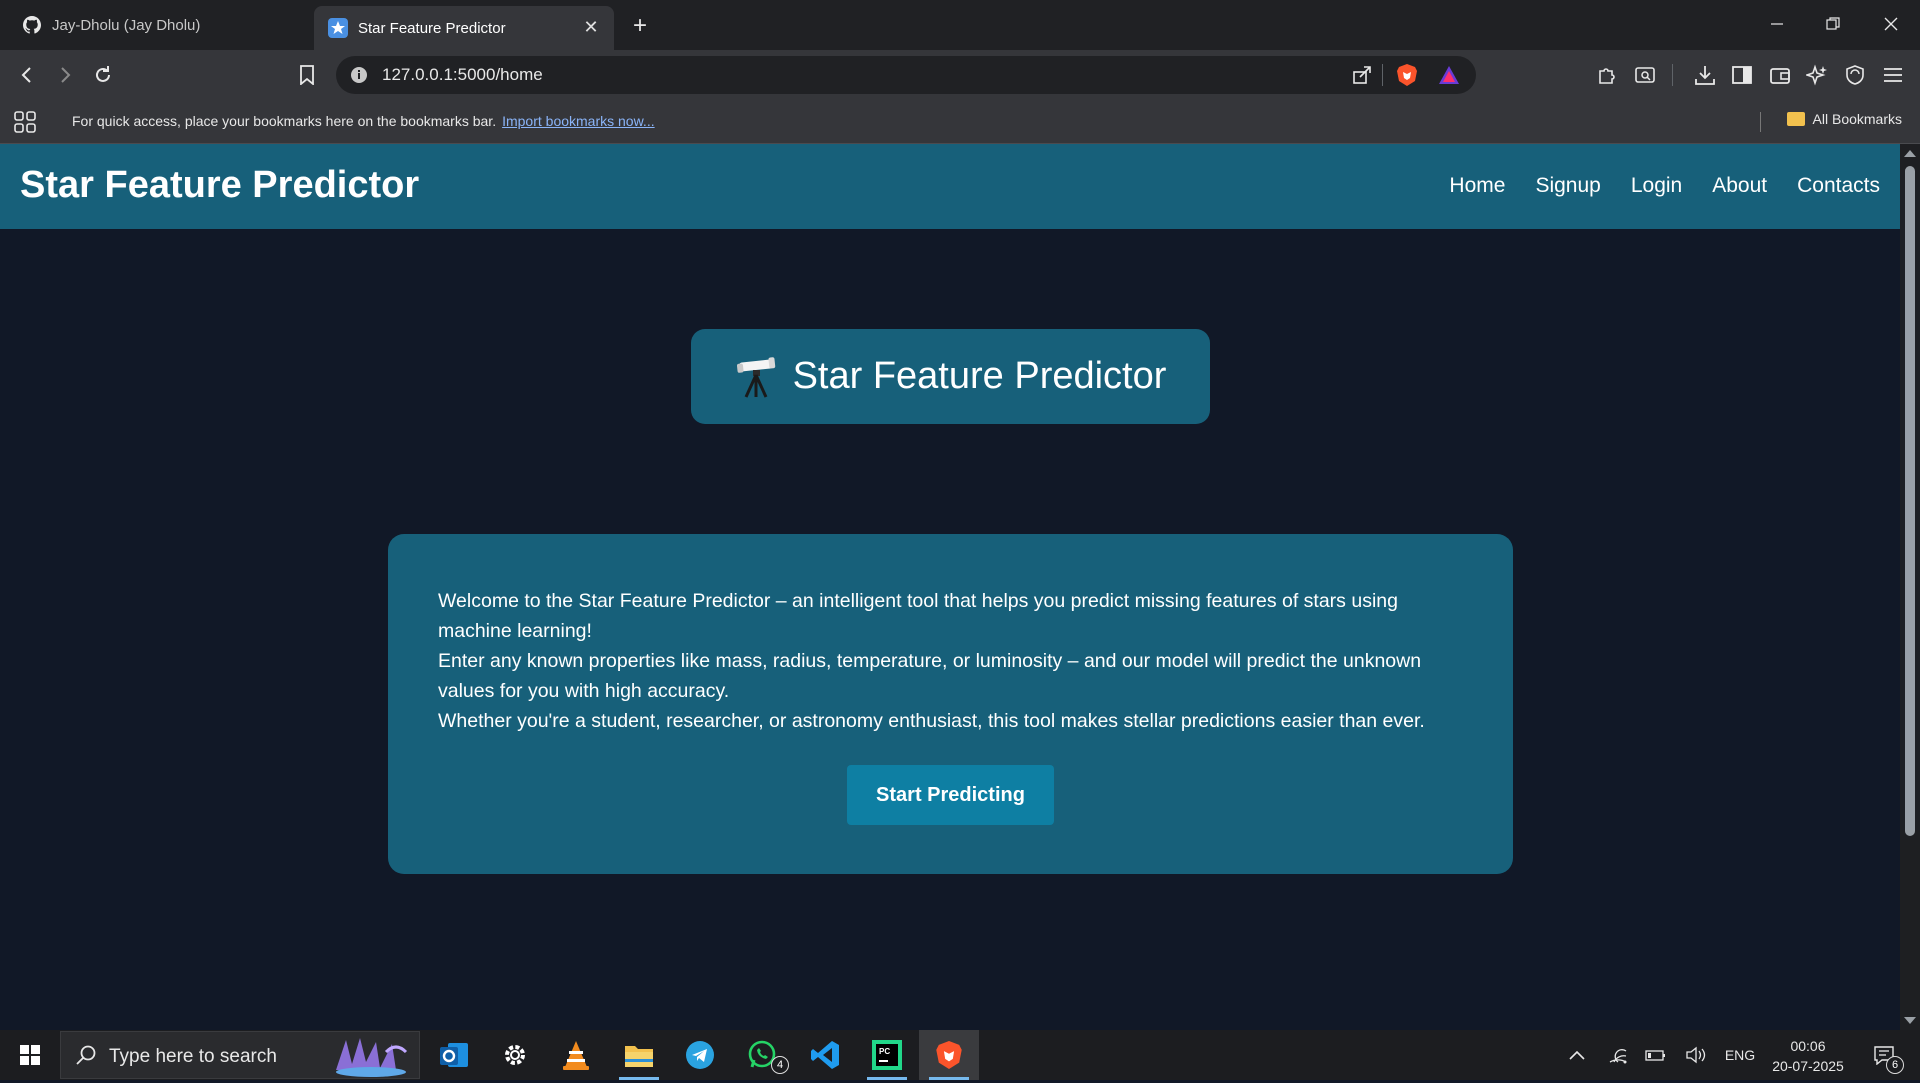 The image size is (1920, 1083). What do you see at coordinates (1795, 119) in the screenshot?
I see `folder-icon` at bounding box center [1795, 119].